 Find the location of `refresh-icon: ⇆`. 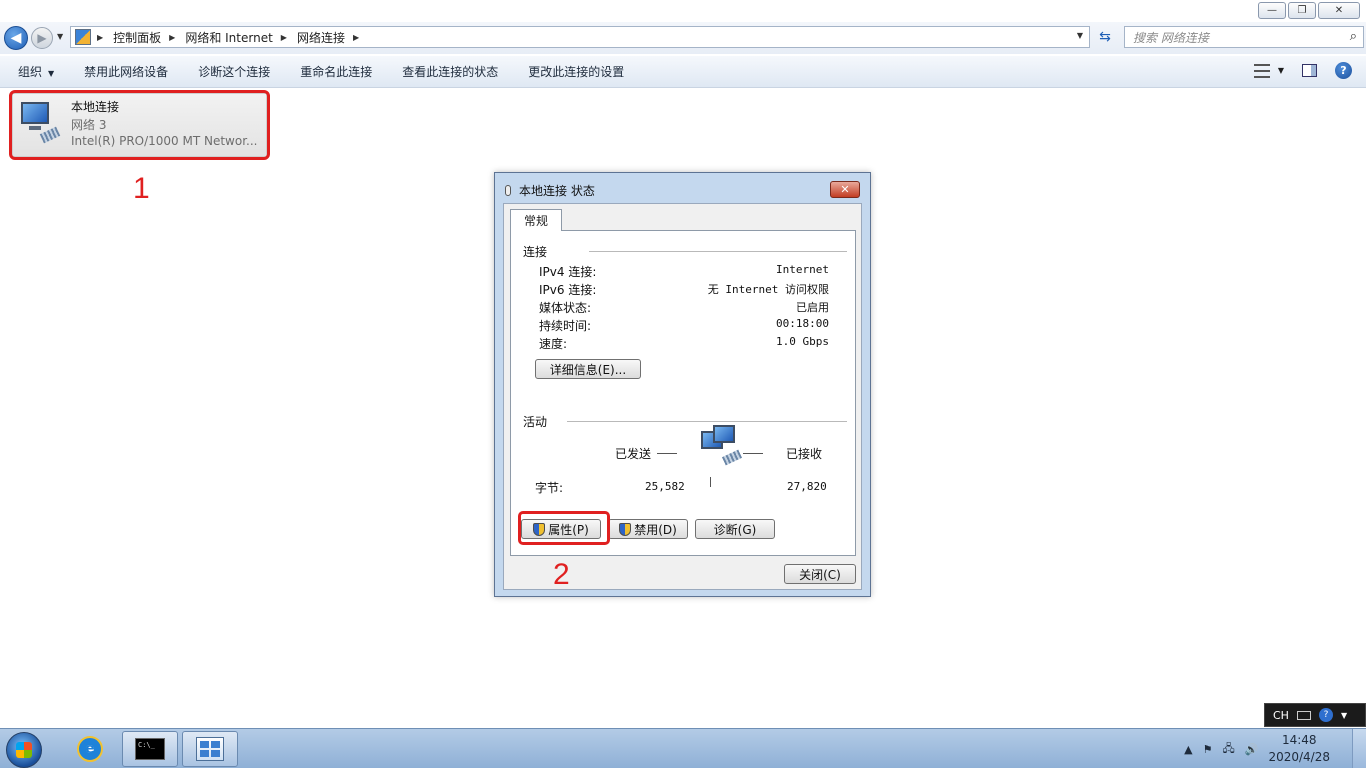

refresh-icon: ⇆ is located at coordinates (1105, 37).